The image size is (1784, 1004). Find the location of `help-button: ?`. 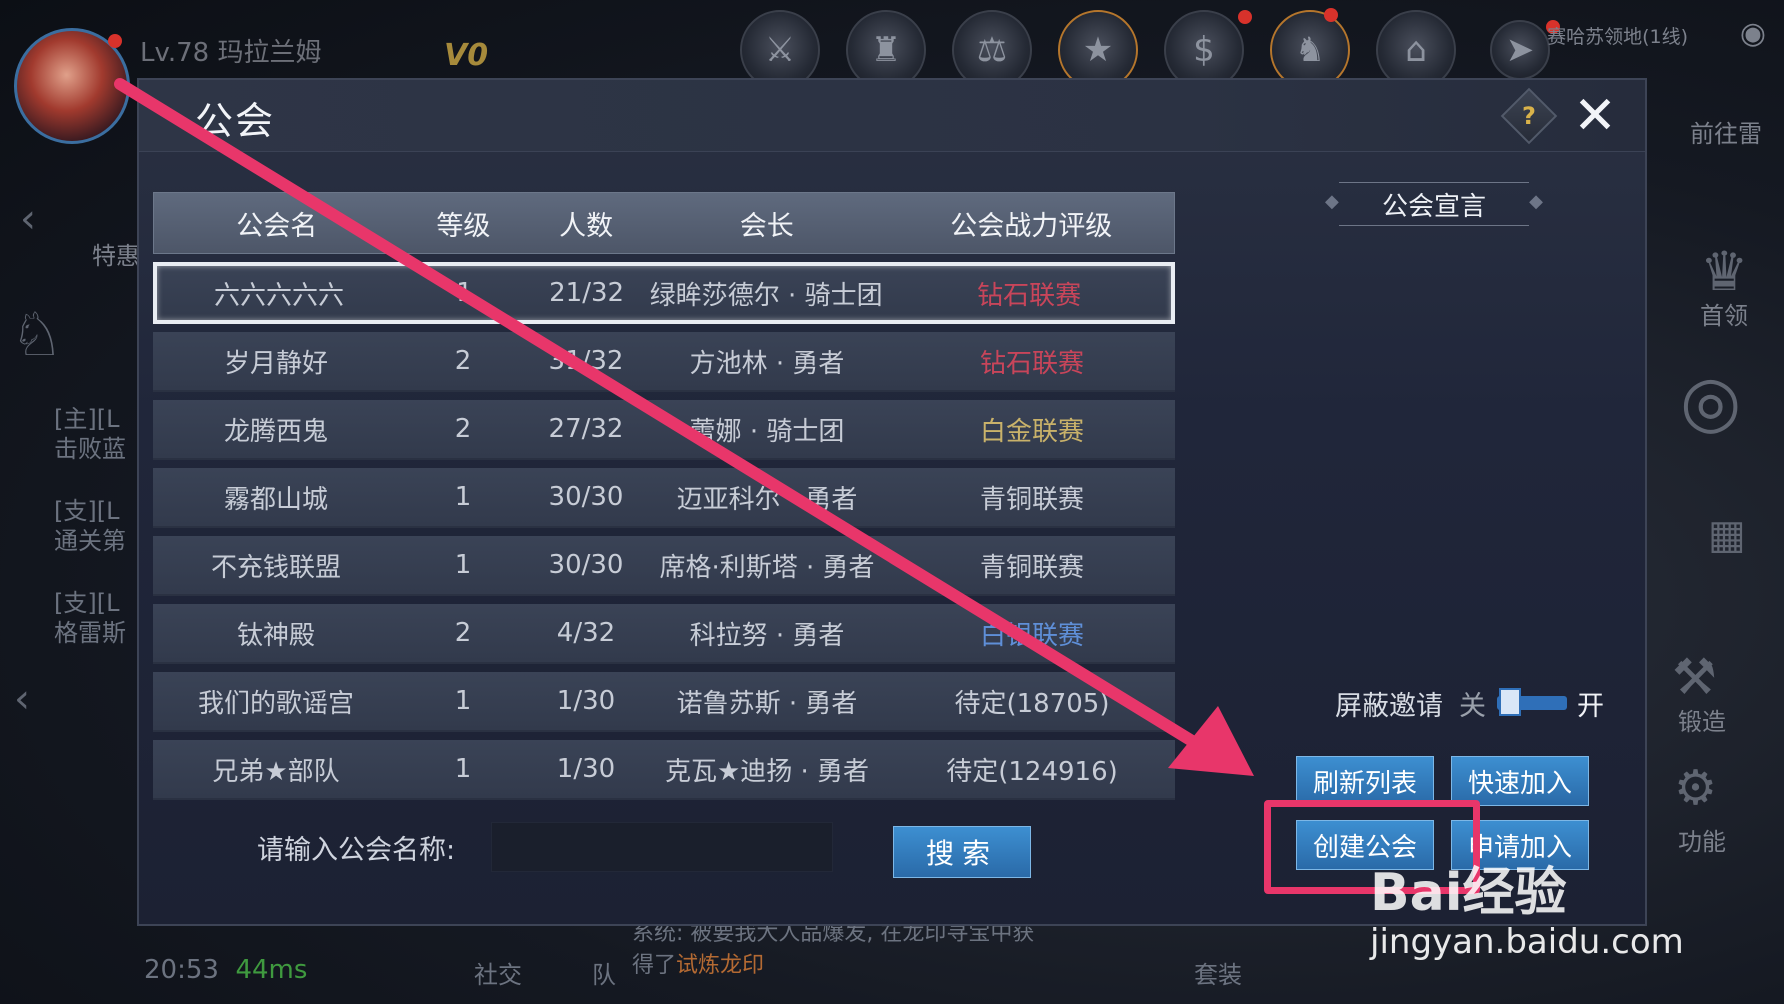

help-button: ? is located at coordinates (1529, 116).